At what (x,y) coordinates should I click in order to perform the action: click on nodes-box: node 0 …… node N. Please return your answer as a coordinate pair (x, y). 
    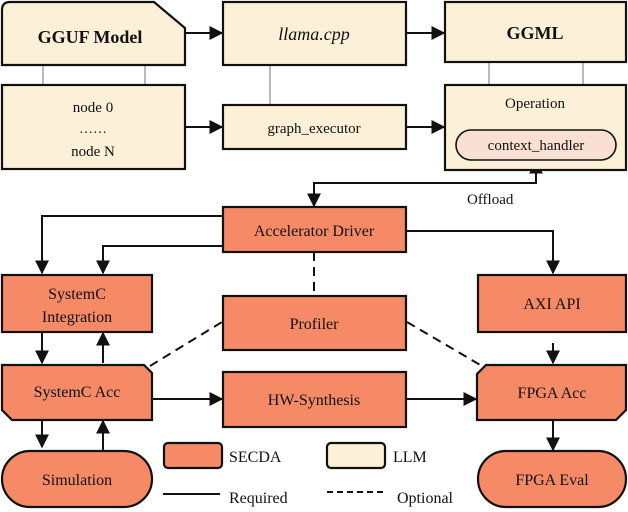
    Looking at the image, I should click on (93, 127).